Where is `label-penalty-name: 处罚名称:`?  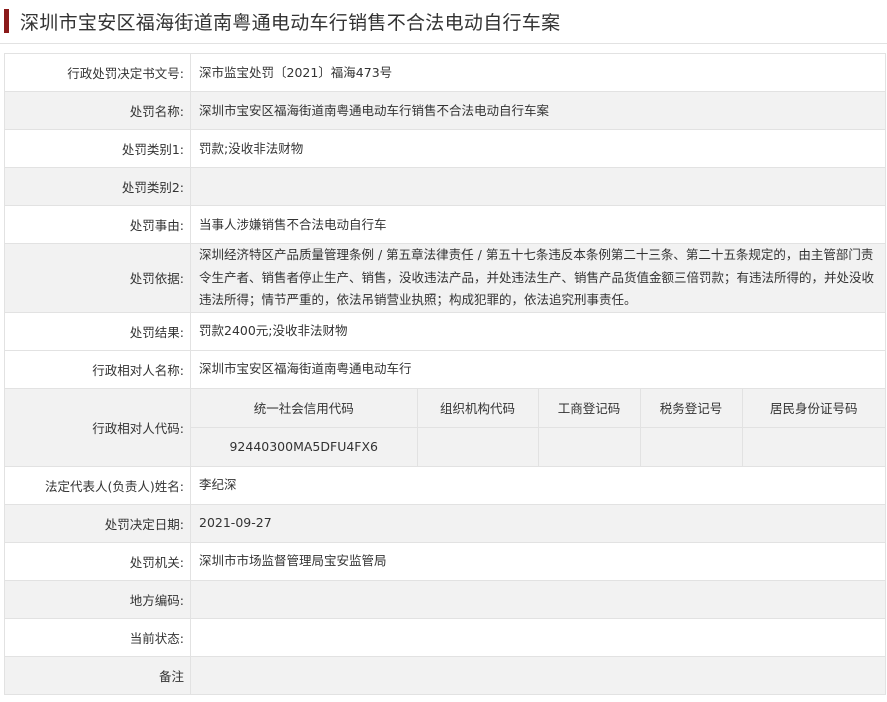 label-penalty-name: 处罚名称: is located at coordinates (97, 110).